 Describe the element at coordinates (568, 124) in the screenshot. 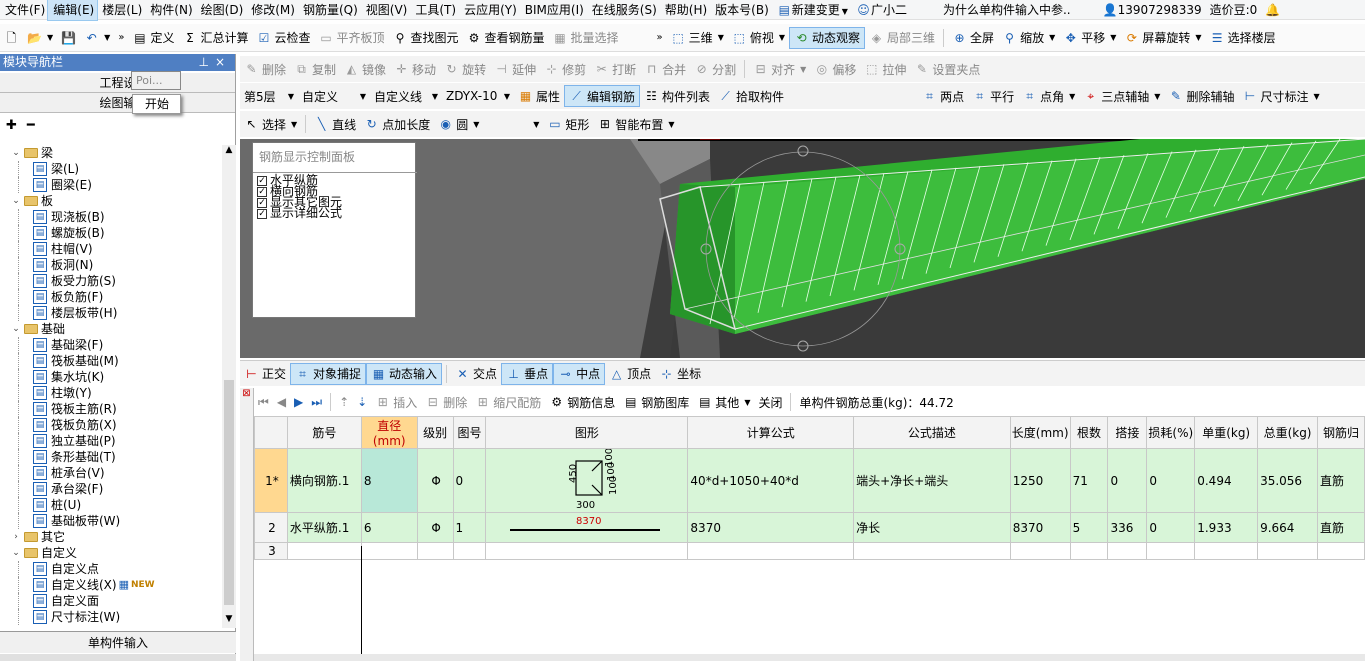

I see `rect-button: ▭ 矩形` at that location.